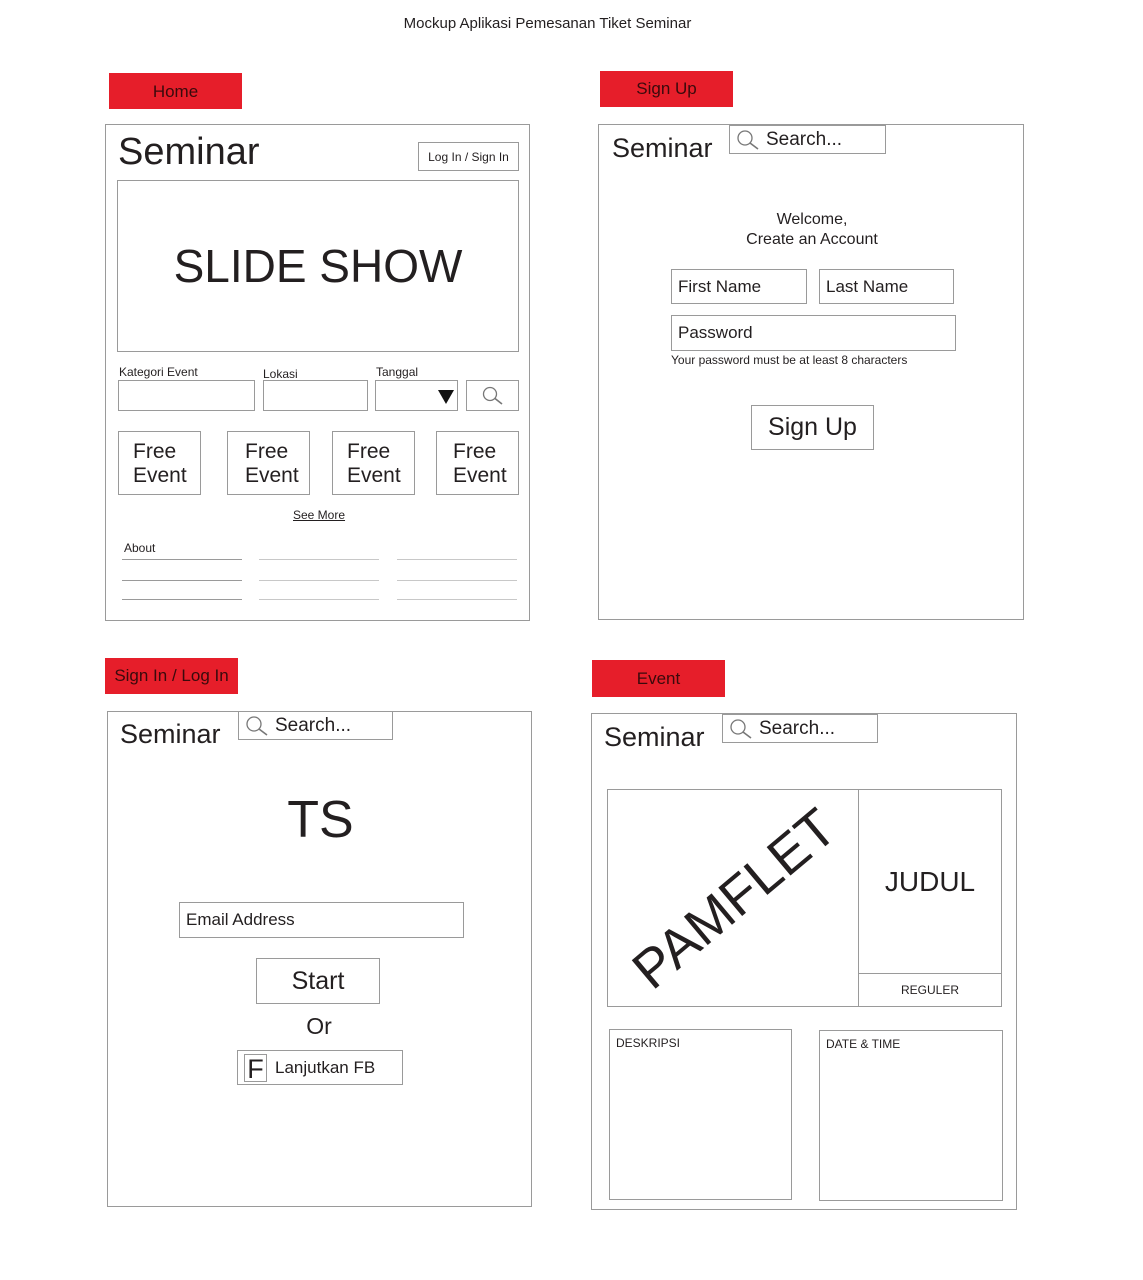 This screenshot has height=1280, width=1143. What do you see at coordinates (468, 156) in the screenshot?
I see `login-signin-button: Log In / Sign In` at bounding box center [468, 156].